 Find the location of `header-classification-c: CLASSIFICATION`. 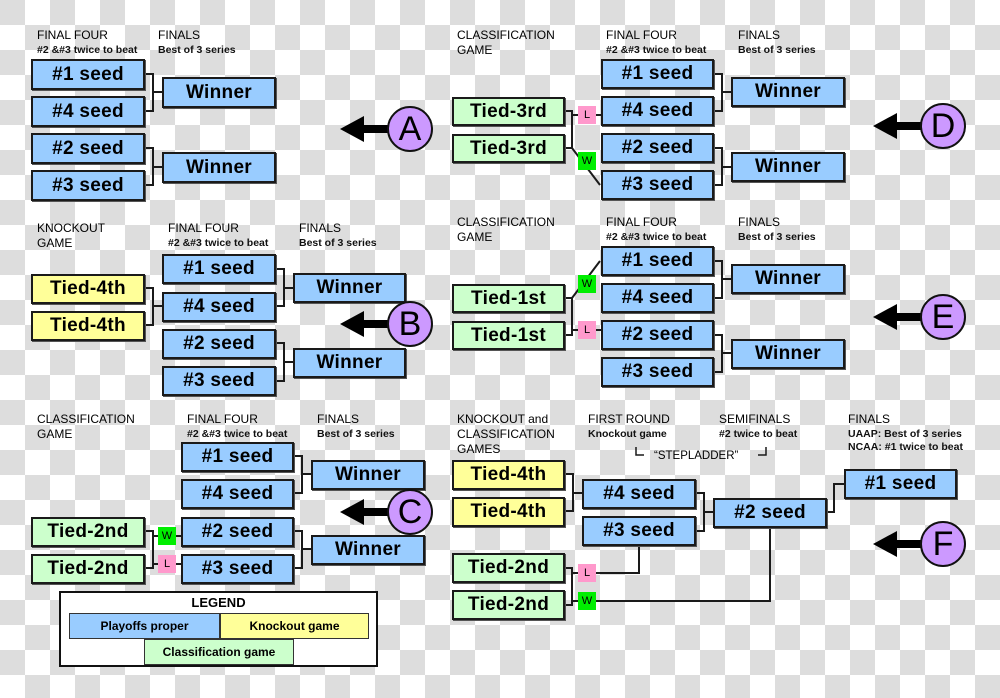

header-classification-c: CLASSIFICATION is located at coordinates (86, 419).